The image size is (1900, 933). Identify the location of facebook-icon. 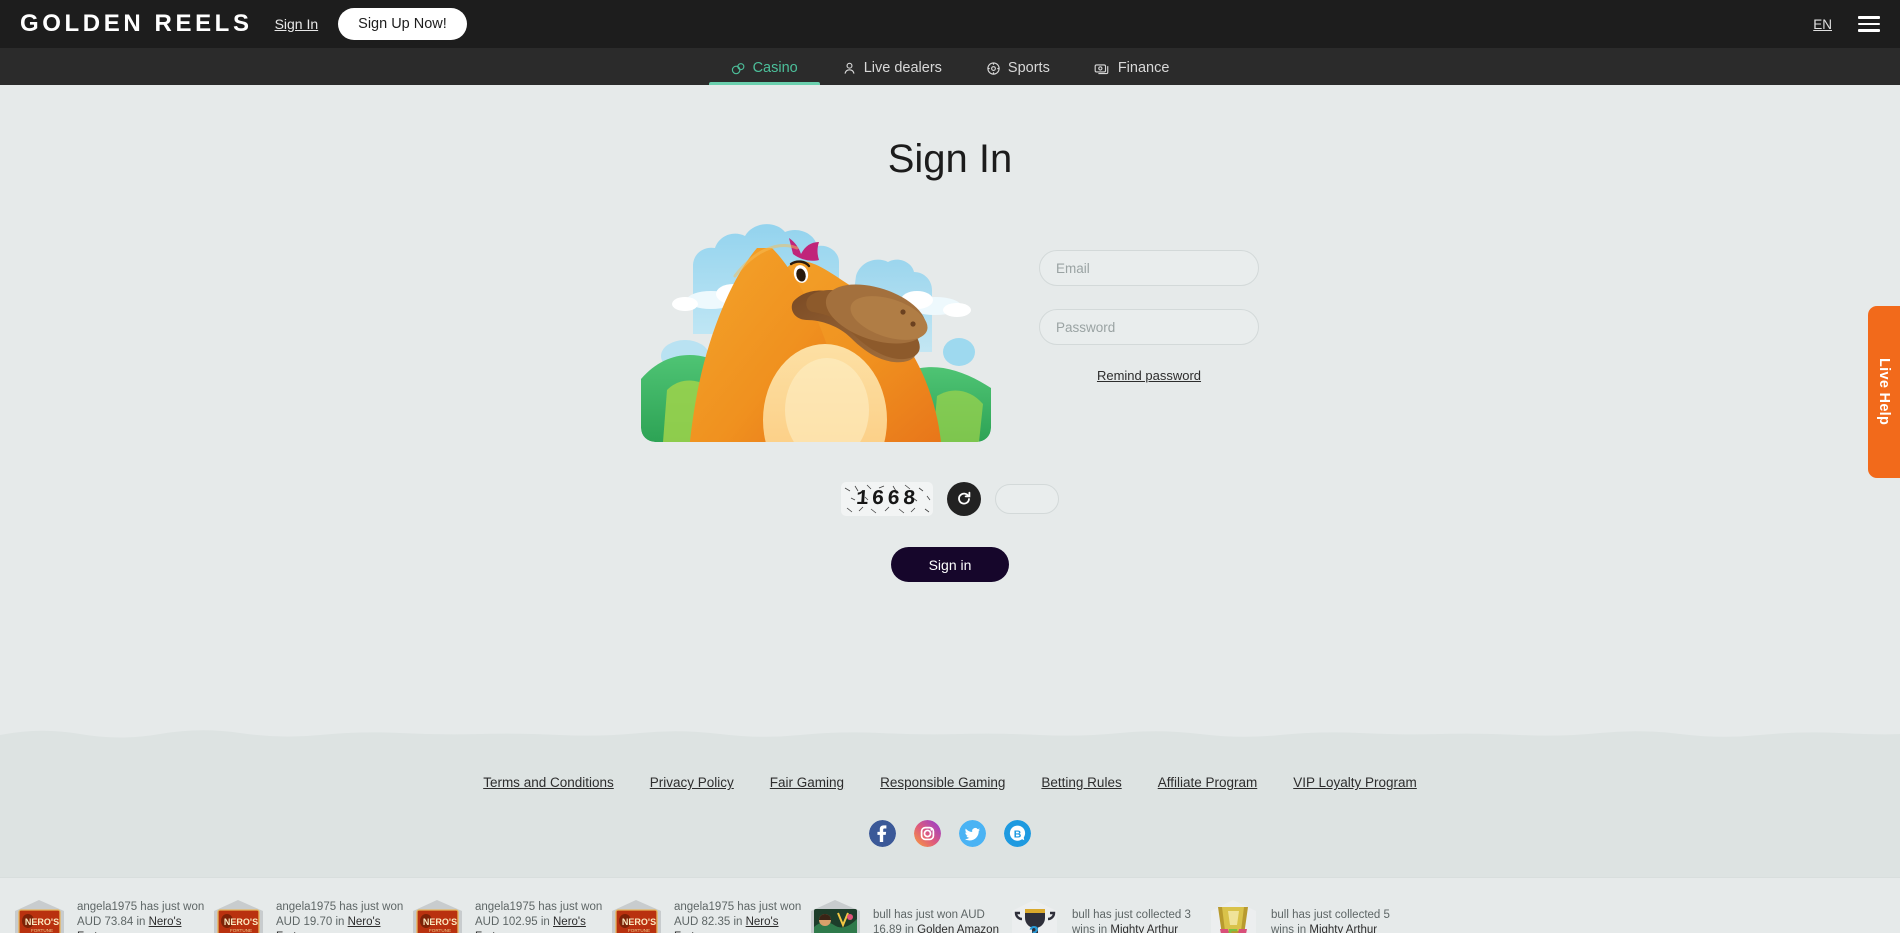
(882, 833).